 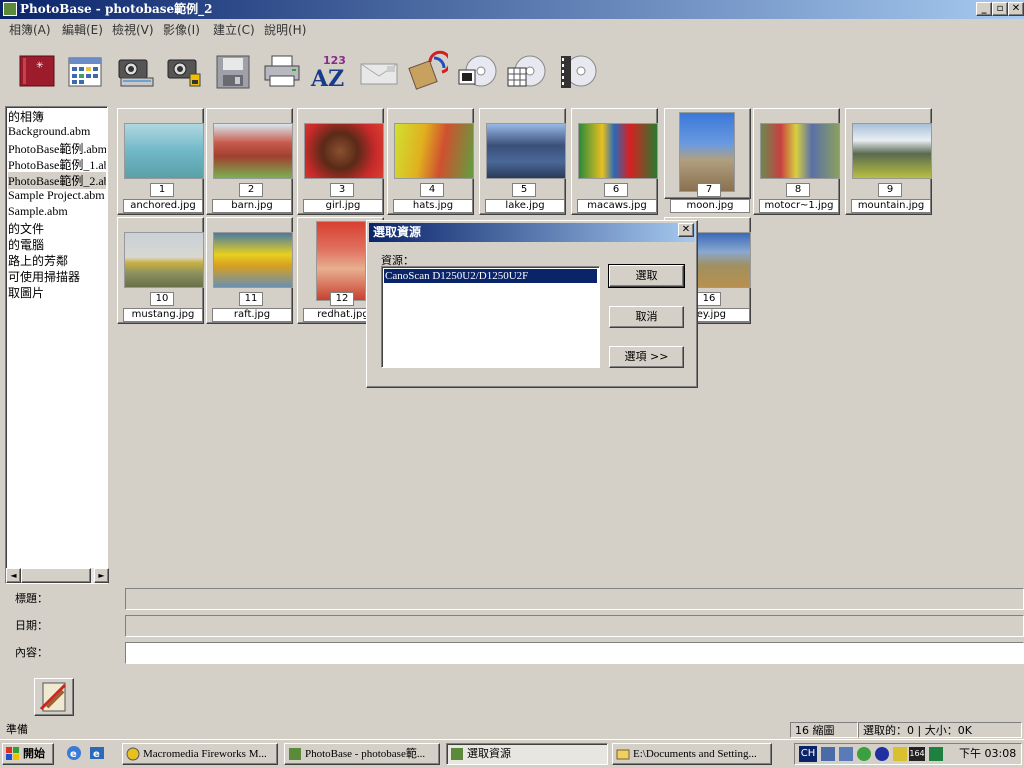 I want to click on tool-icon, so click(x=900, y=754).